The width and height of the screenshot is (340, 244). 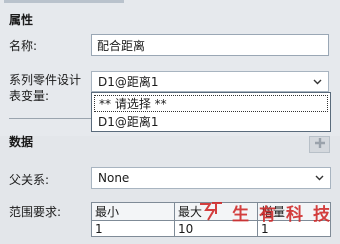 I want to click on watermark-char-2: 有, so click(x=268, y=215).